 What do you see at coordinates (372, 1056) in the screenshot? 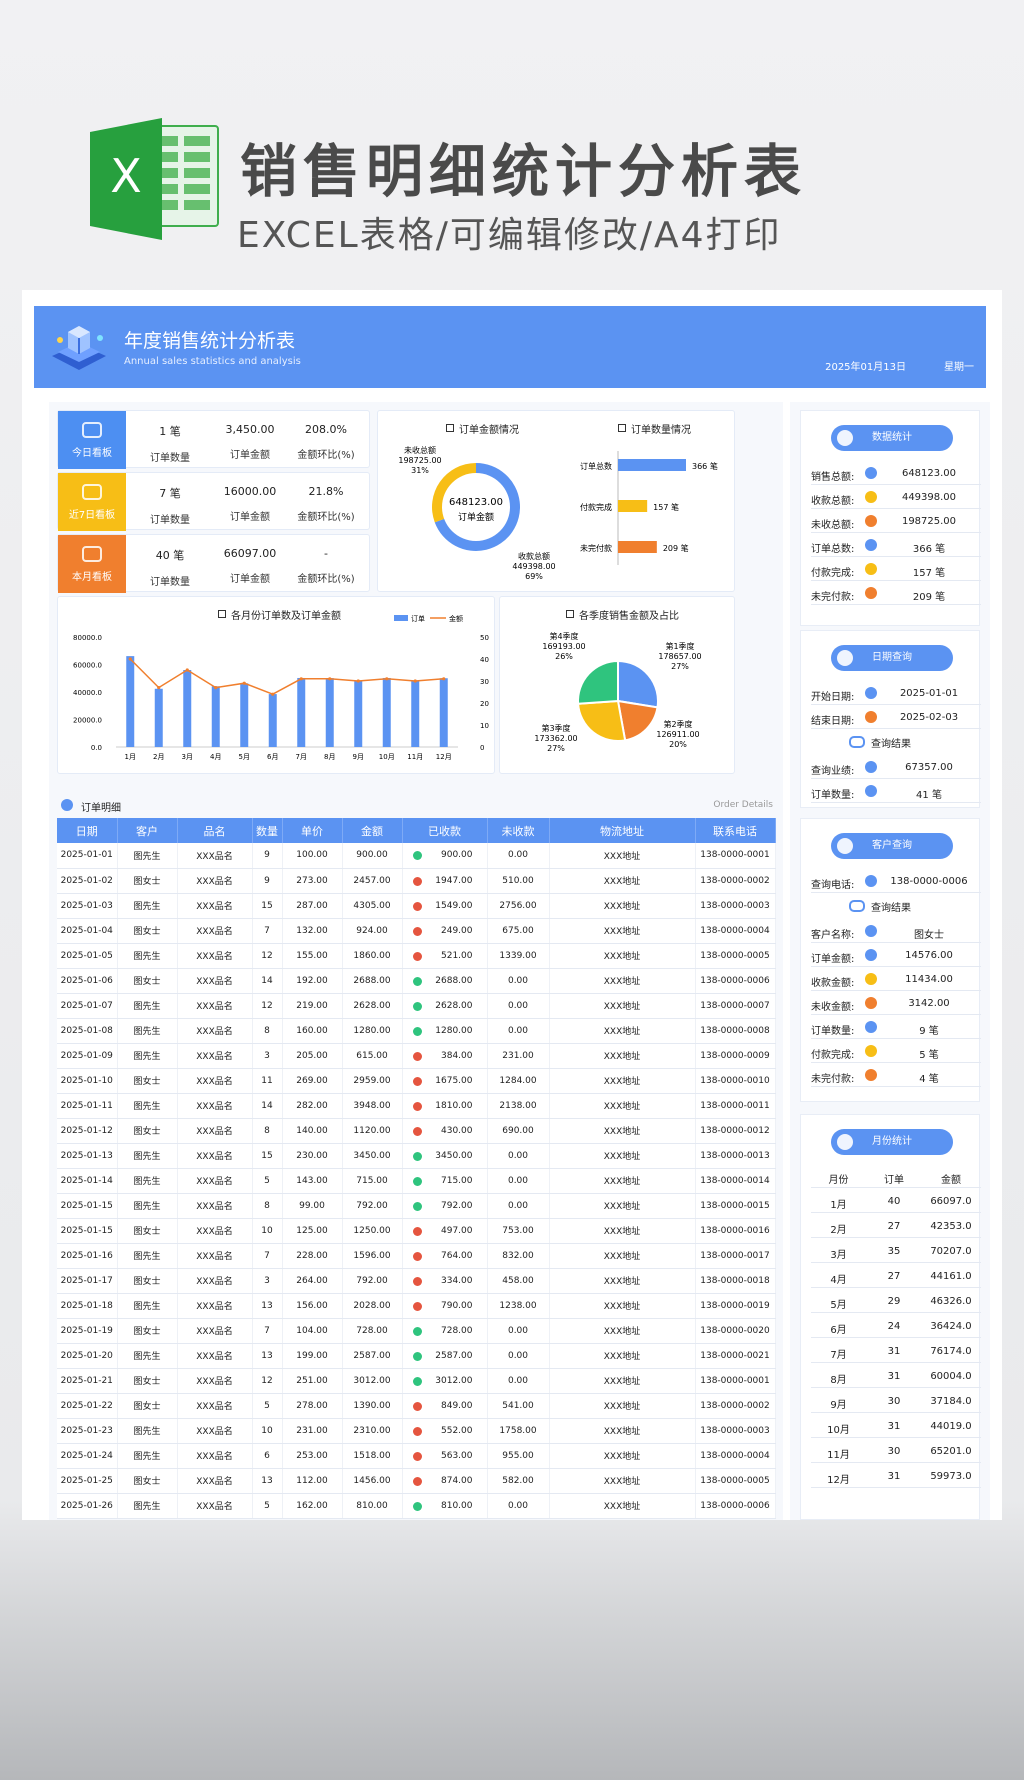
I see `table-cell: 615.00` at bounding box center [372, 1056].